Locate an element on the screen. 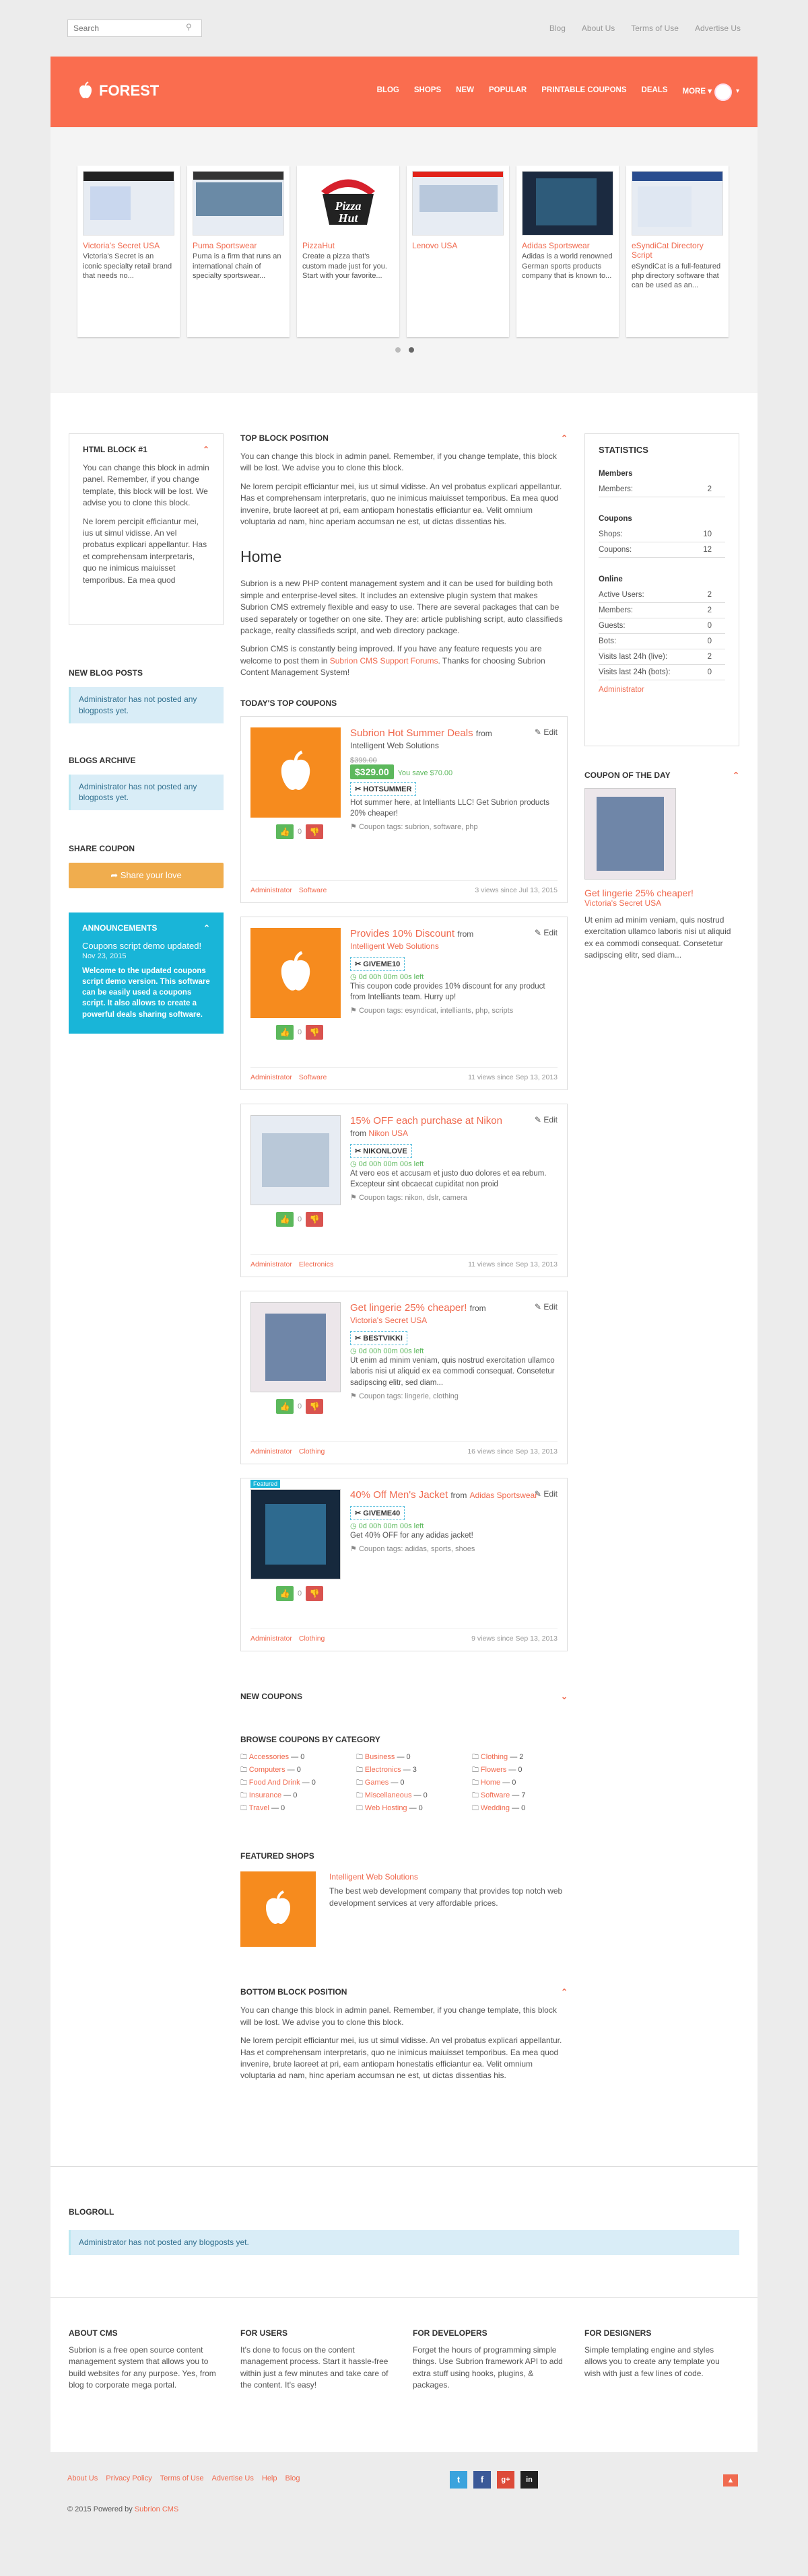 This screenshot has width=808, height=2576. coupon-category: Electronics is located at coordinates (316, 1264).